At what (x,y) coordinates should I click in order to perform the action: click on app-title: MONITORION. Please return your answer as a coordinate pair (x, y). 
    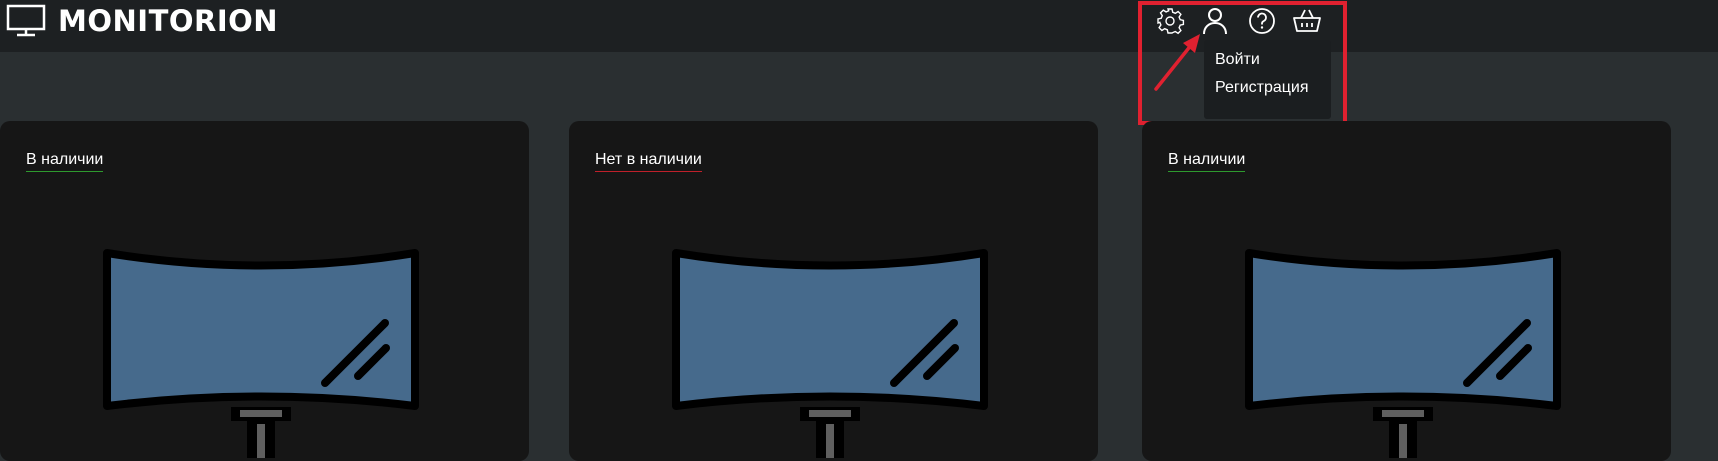
    Looking at the image, I should click on (168, 21).